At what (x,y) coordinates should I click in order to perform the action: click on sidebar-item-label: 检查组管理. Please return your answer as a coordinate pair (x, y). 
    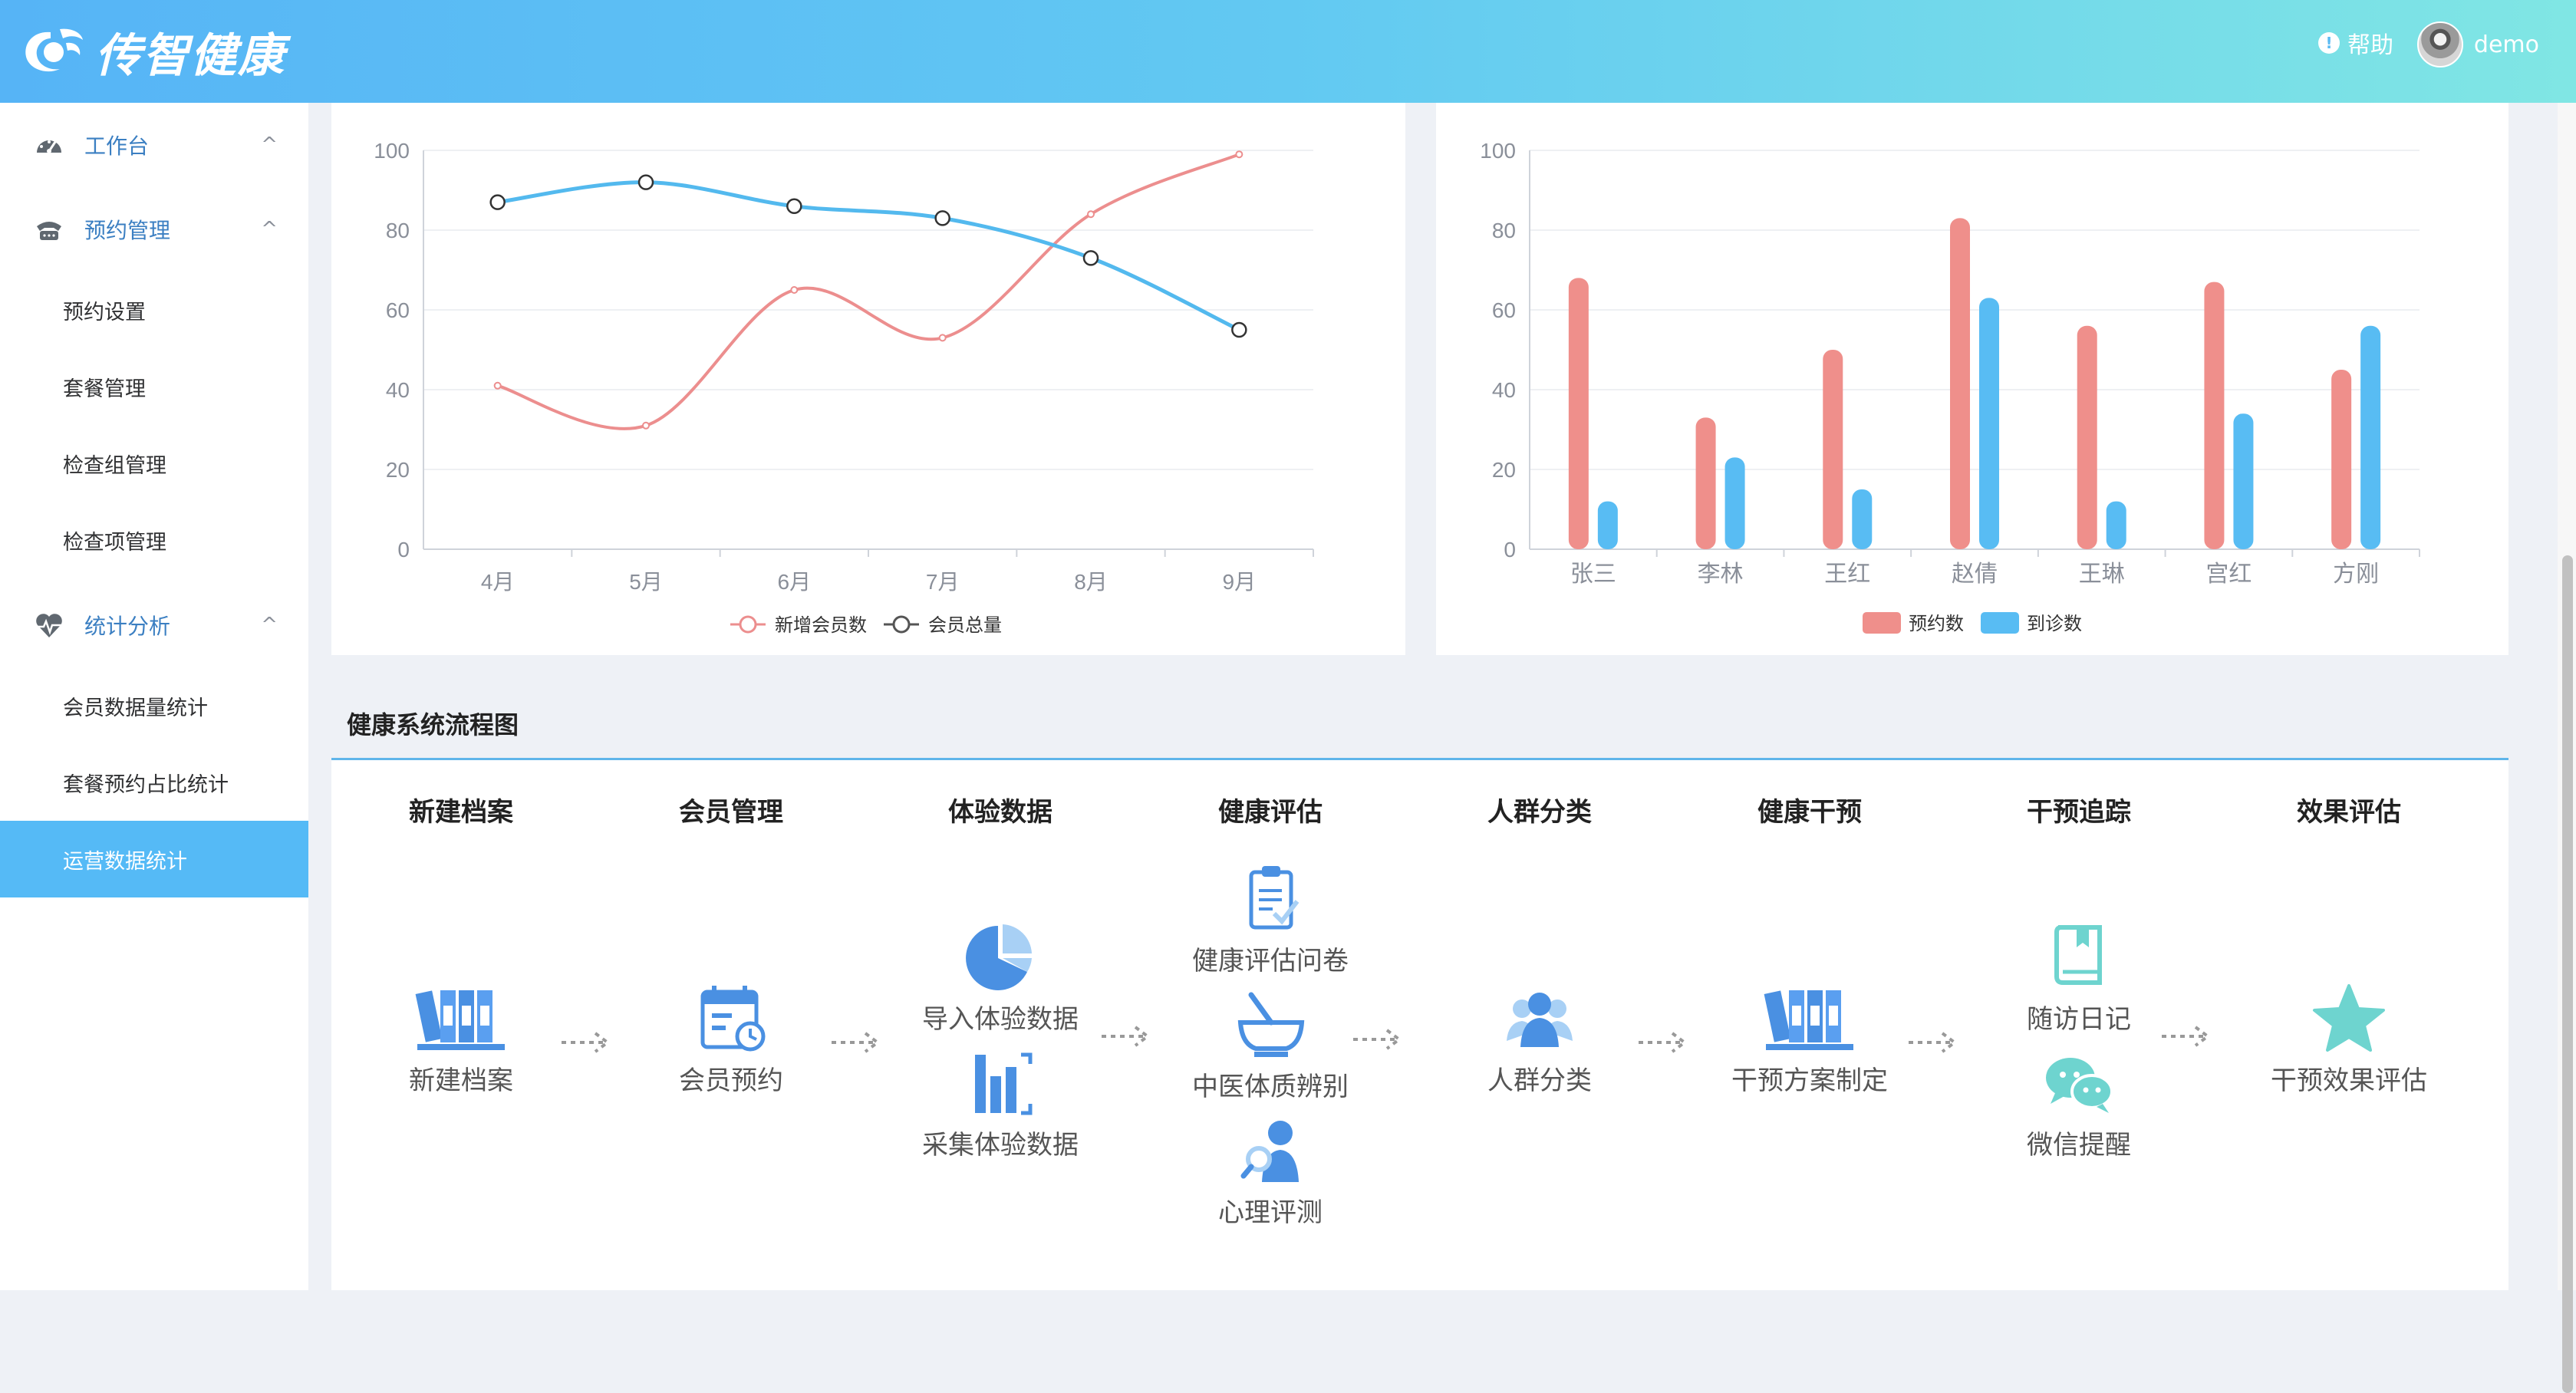
    Looking at the image, I should click on (114, 465).